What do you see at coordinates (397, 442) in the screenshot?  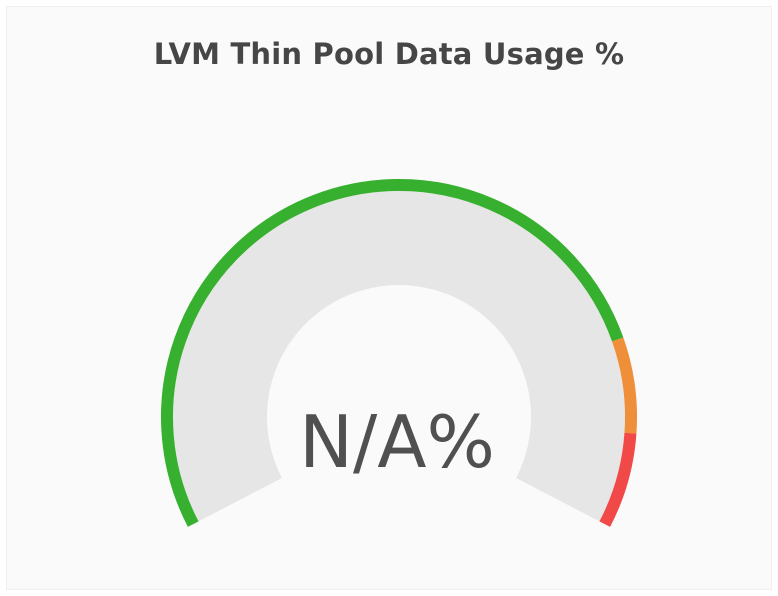 I see `gauge-value: N/A%` at bounding box center [397, 442].